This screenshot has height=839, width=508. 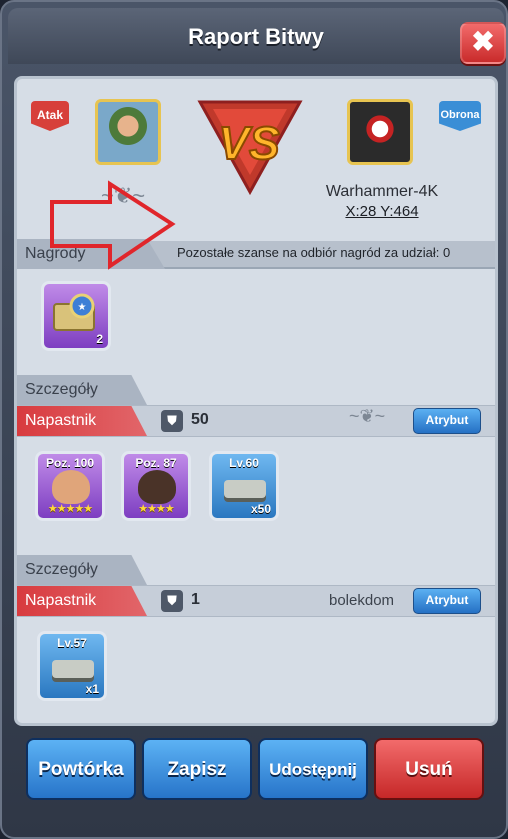 What do you see at coordinates (249, 143) in the screenshot?
I see `vs-label: VS` at bounding box center [249, 143].